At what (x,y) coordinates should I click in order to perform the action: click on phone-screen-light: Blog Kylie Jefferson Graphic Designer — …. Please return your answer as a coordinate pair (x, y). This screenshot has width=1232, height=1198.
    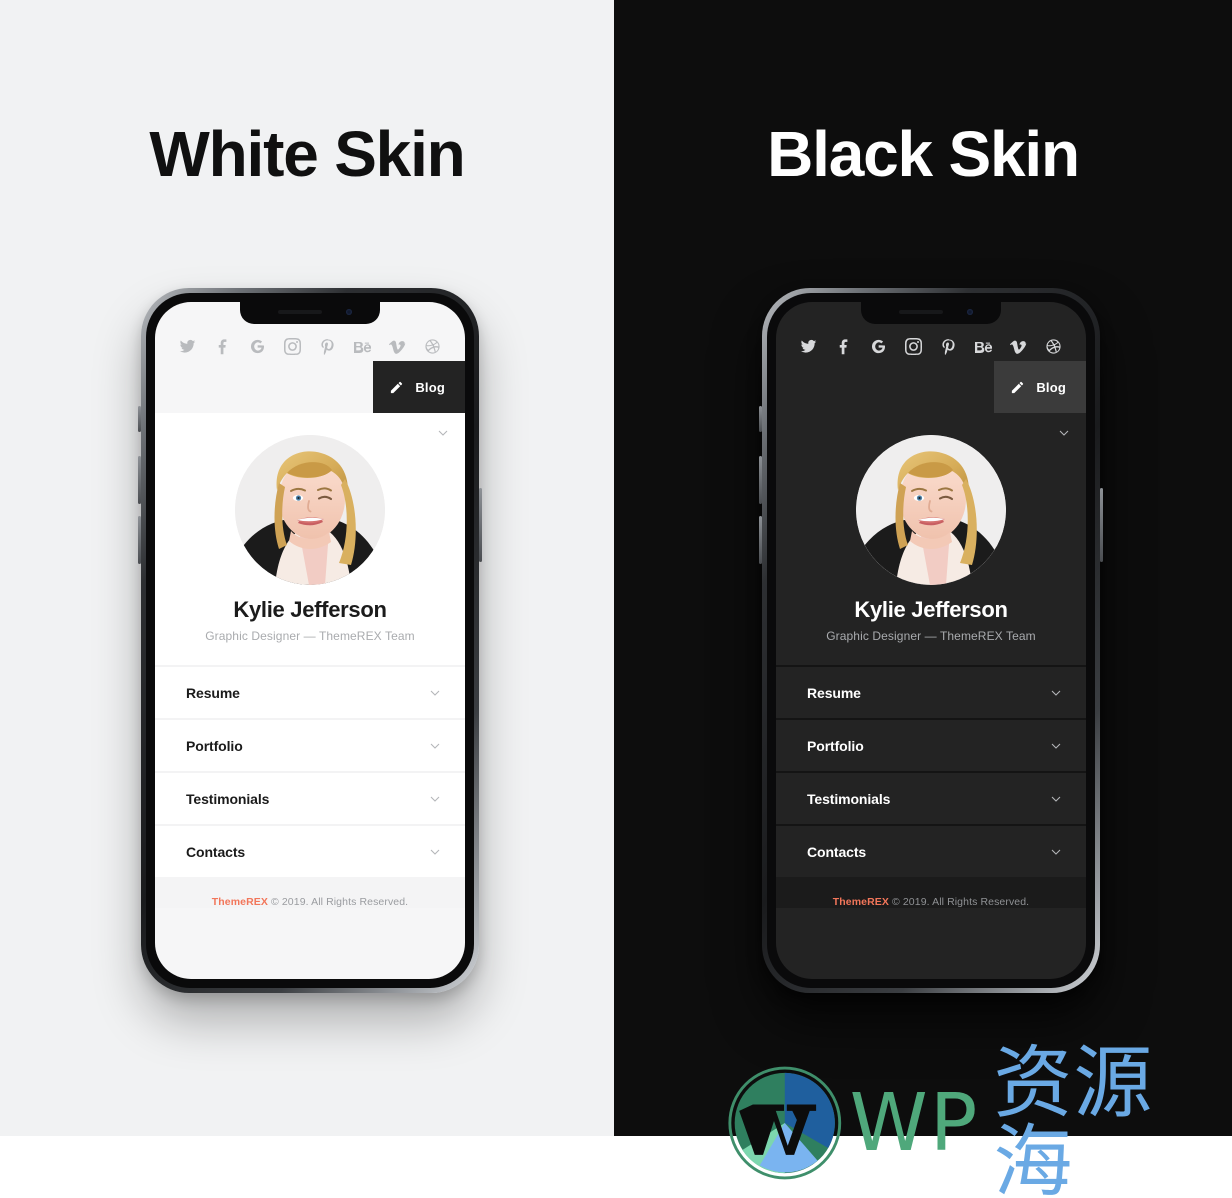
    Looking at the image, I should click on (310, 640).